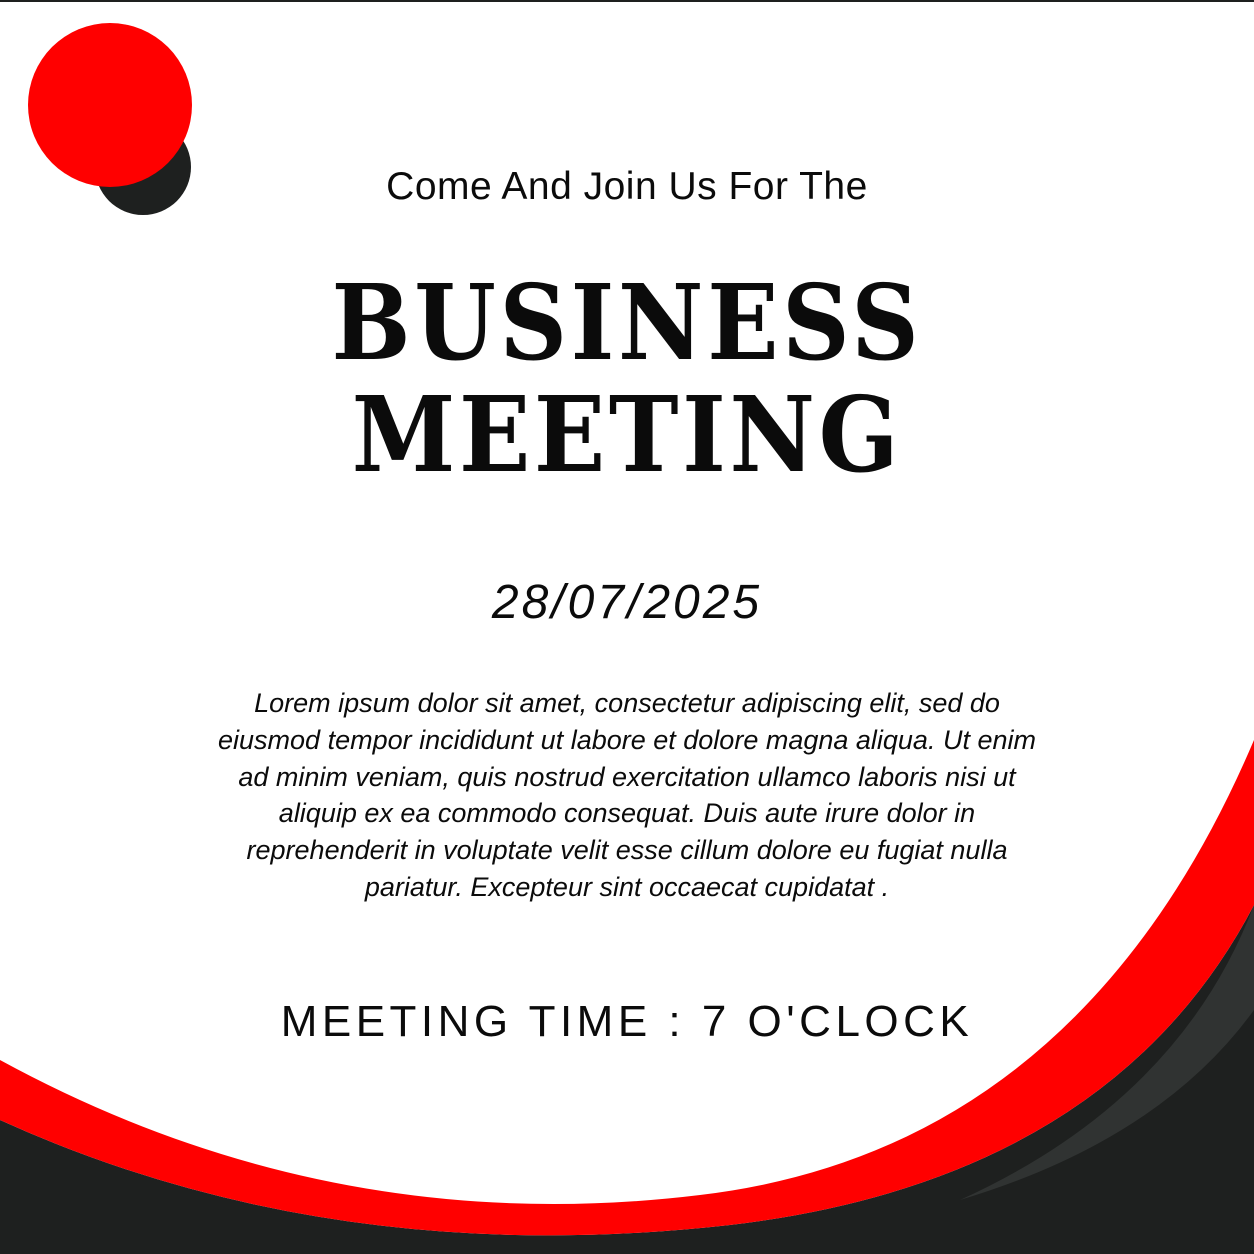 Image resolution: width=1254 pixels, height=1254 pixels. Describe the element at coordinates (627, 1021) in the screenshot. I see `meeting-time: MEETING TIME : 7 O'CLOCK` at that location.